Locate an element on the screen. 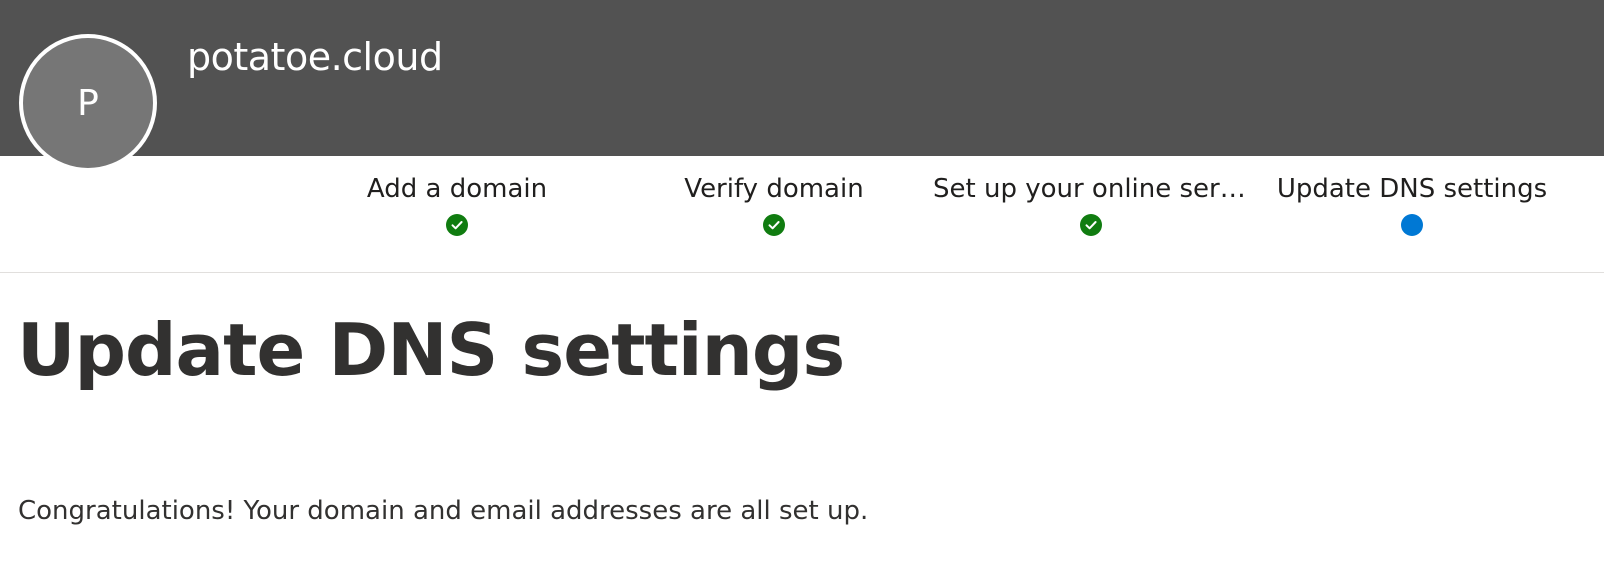 This screenshot has height=572, width=1604. avatar-initial: P is located at coordinates (88, 103).